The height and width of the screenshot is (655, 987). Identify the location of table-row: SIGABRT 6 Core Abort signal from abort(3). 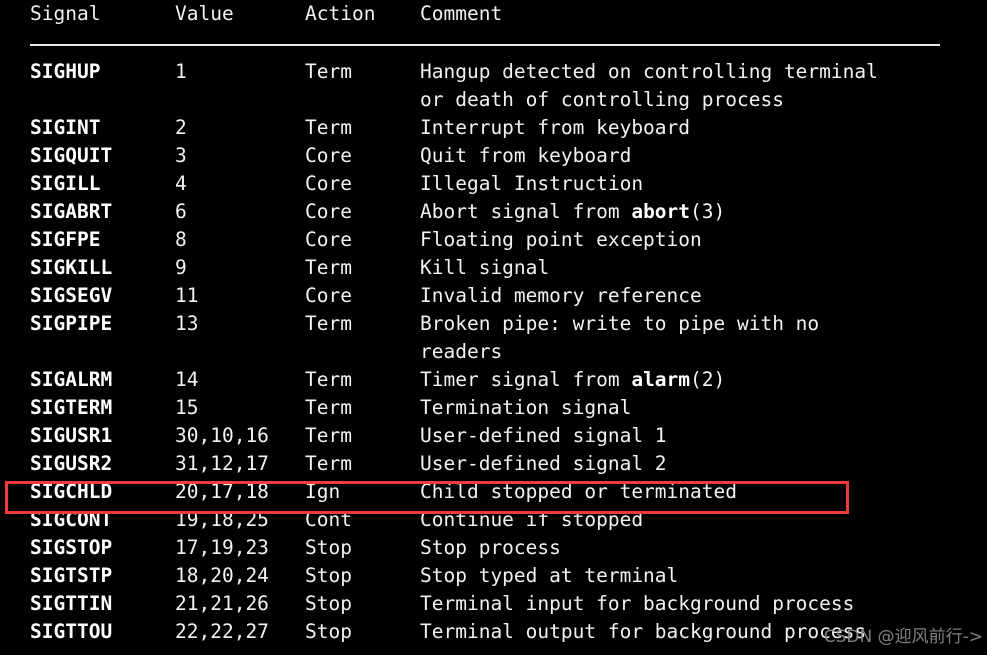
(493, 212).